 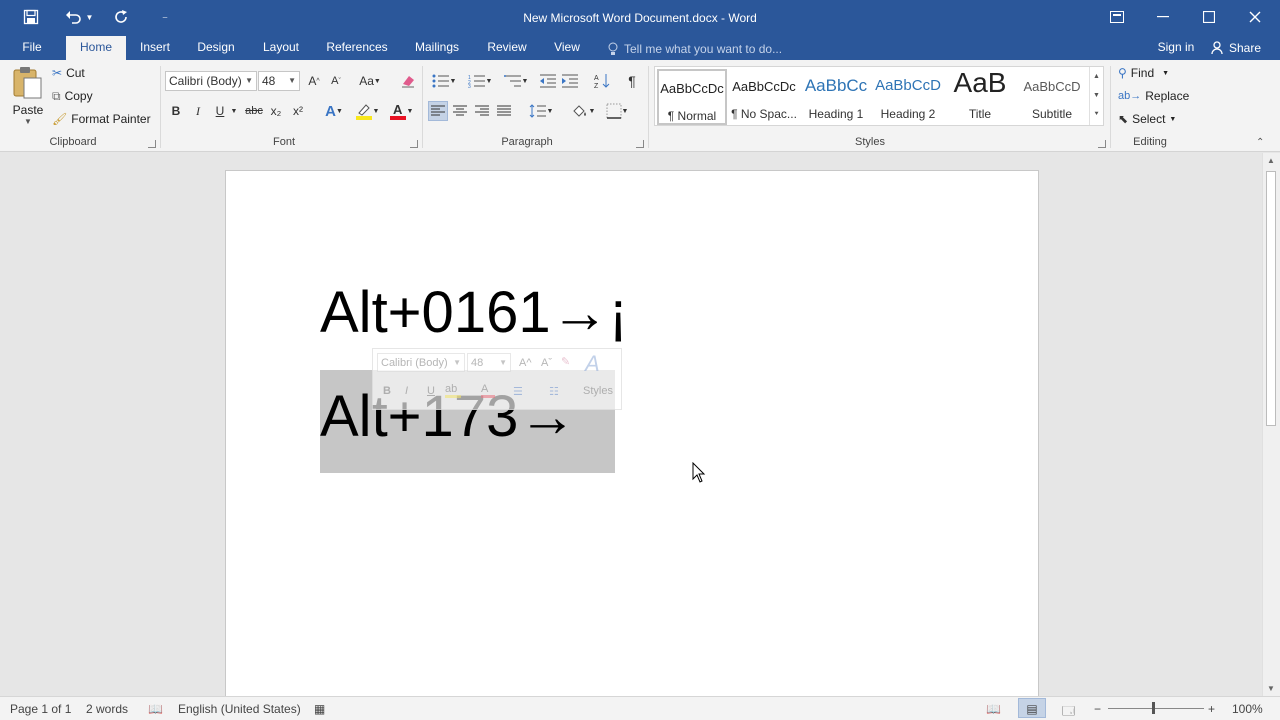 What do you see at coordinates (1096, 76) in the screenshot?
I see `chevron-up-icon: ▲` at bounding box center [1096, 76].